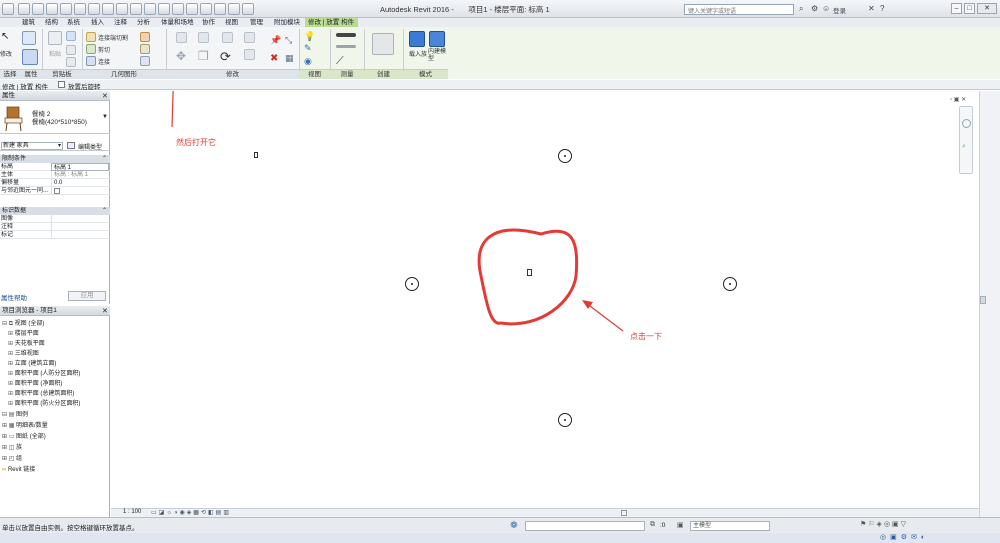  I want to click on prop-row: 偏移量 0.0, so click(55, 183).